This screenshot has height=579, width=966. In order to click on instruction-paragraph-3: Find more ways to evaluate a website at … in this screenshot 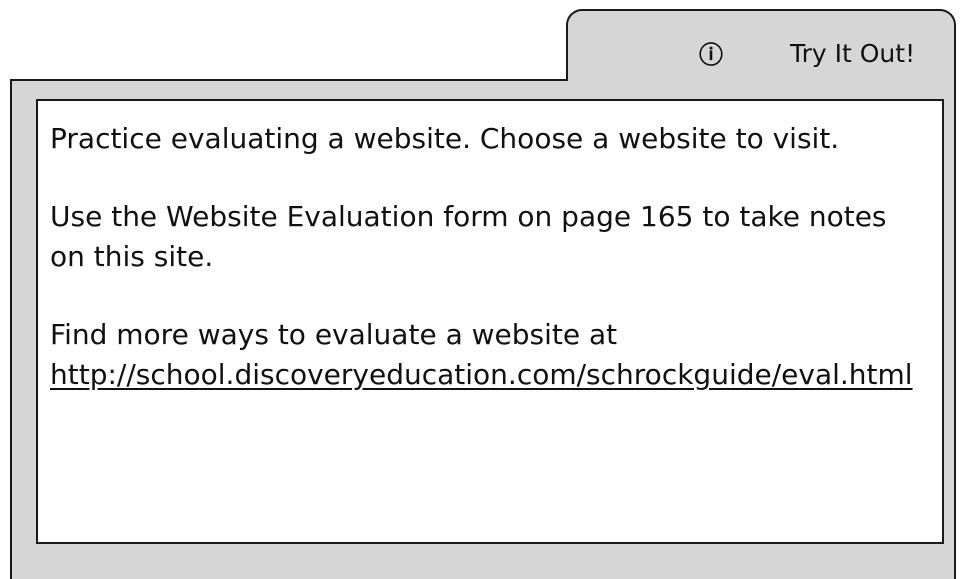, I will do `click(490, 355)`.